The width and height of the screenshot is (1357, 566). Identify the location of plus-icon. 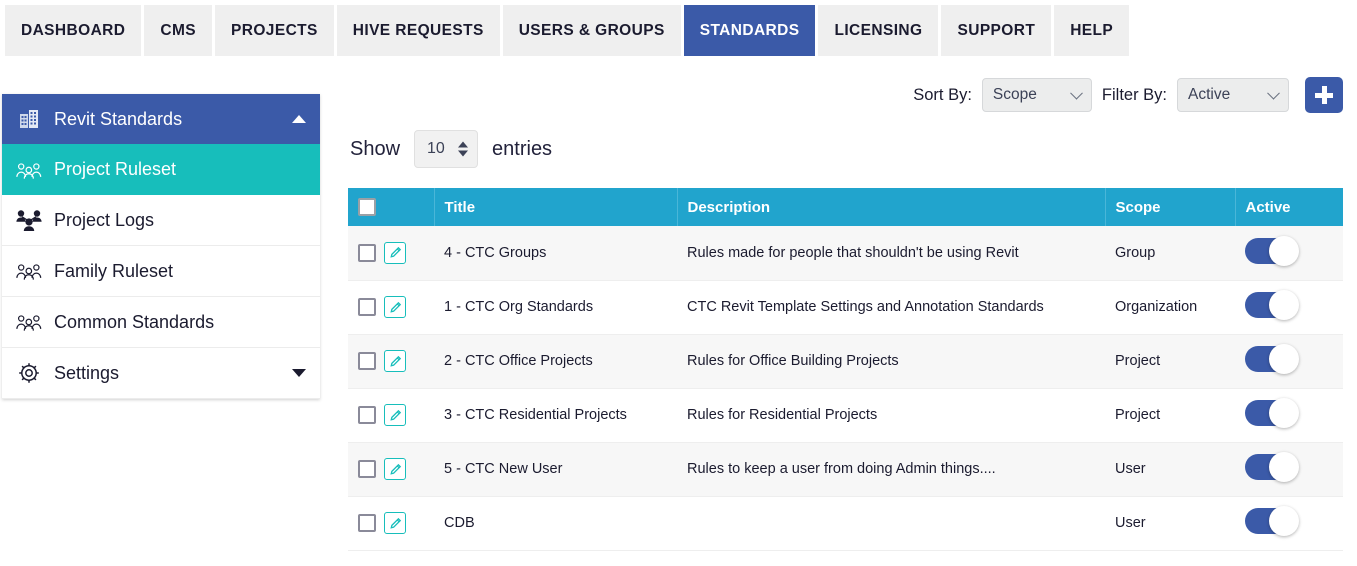
(1324, 95).